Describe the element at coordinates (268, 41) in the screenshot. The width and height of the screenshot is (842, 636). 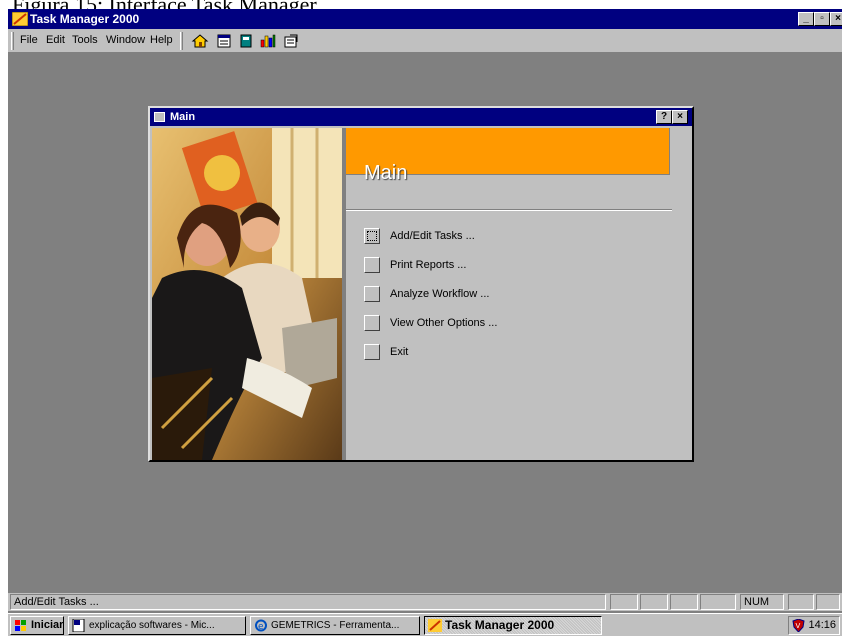
I see `chart-icon` at that location.